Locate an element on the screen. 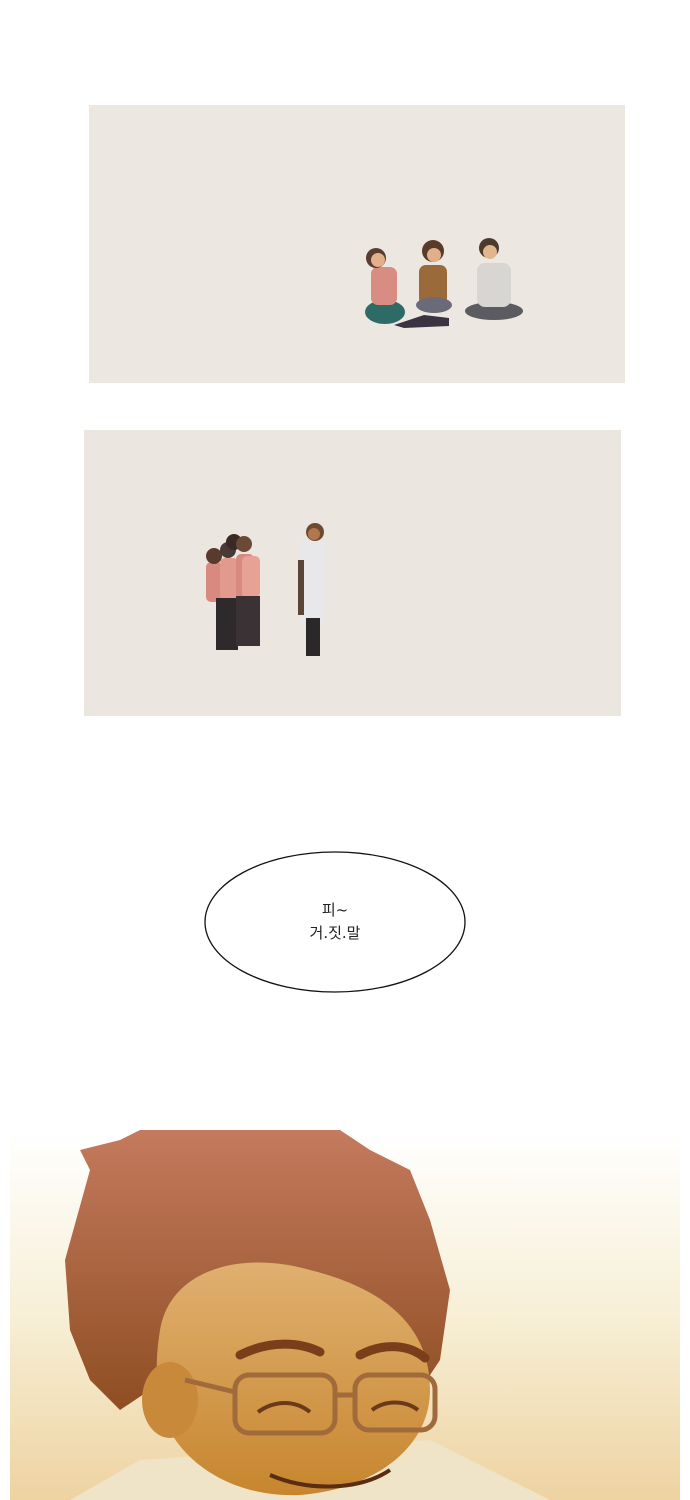 Image resolution: width=690 pixels, height=1500 pixels. speech-bubble-text: 피~ 거.짓.말 is located at coordinates (335, 922).